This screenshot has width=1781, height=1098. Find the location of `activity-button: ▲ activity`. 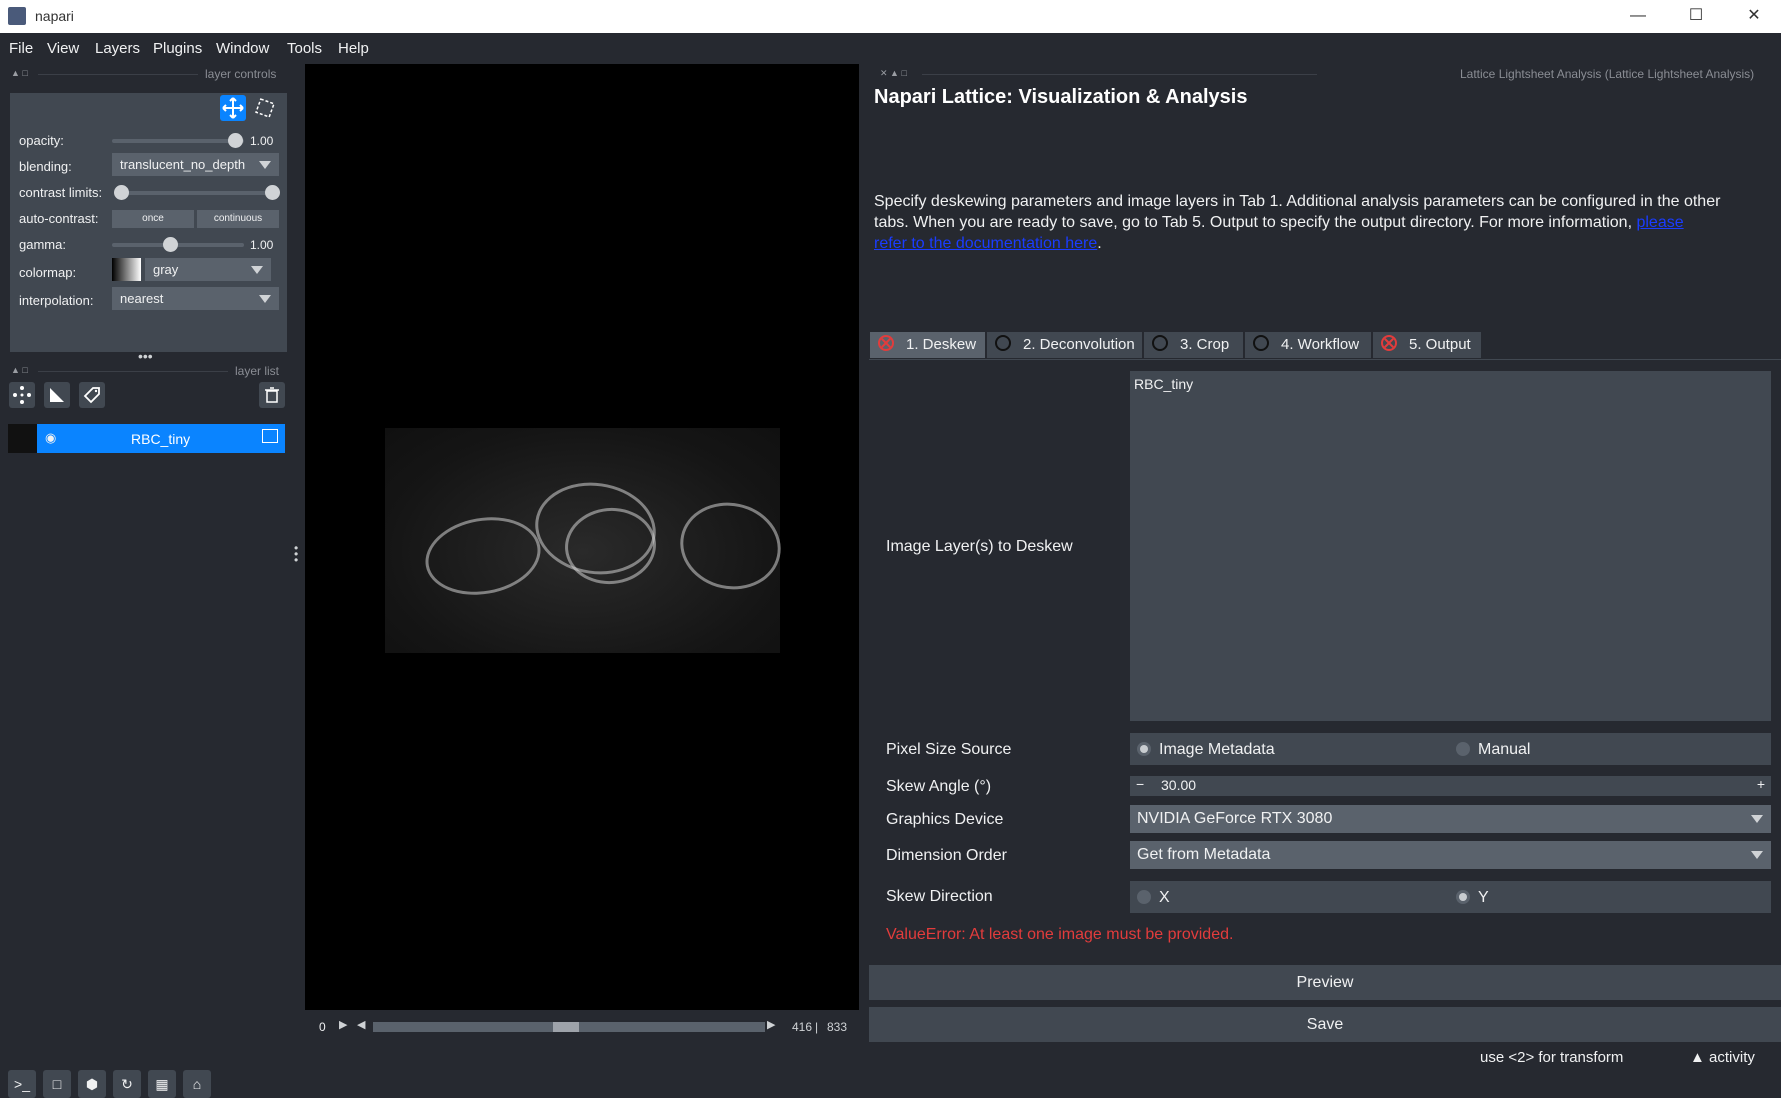

activity-button: ▲ activity is located at coordinates (1722, 1057).